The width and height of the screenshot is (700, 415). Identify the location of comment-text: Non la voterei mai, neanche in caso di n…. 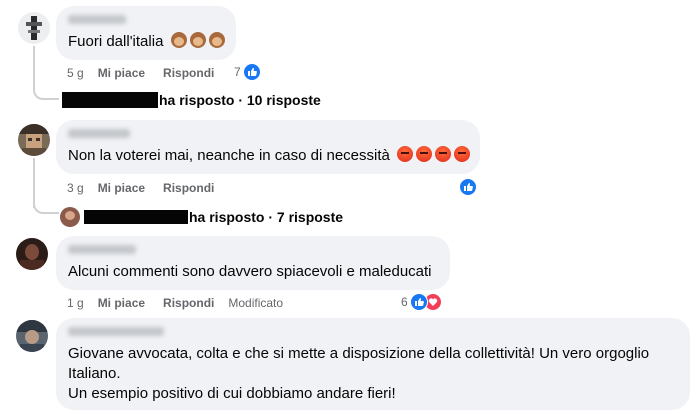
(269, 156).